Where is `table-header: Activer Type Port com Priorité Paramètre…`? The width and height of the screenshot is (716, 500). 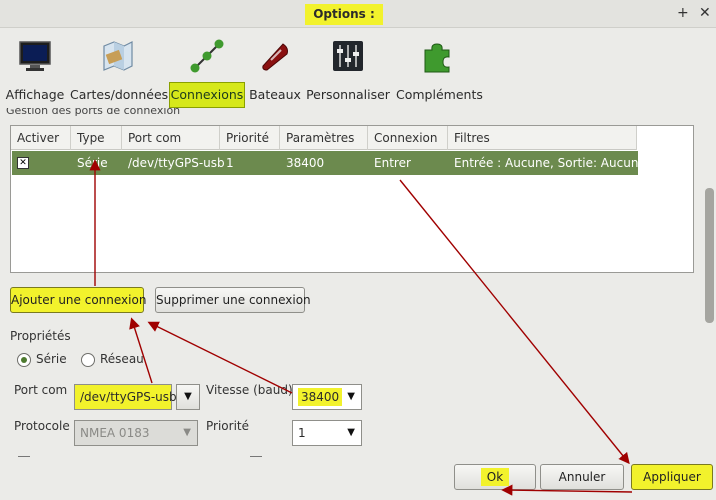
table-header: Activer Type Port com Priorité Paramètre… is located at coordinates (324, 138).